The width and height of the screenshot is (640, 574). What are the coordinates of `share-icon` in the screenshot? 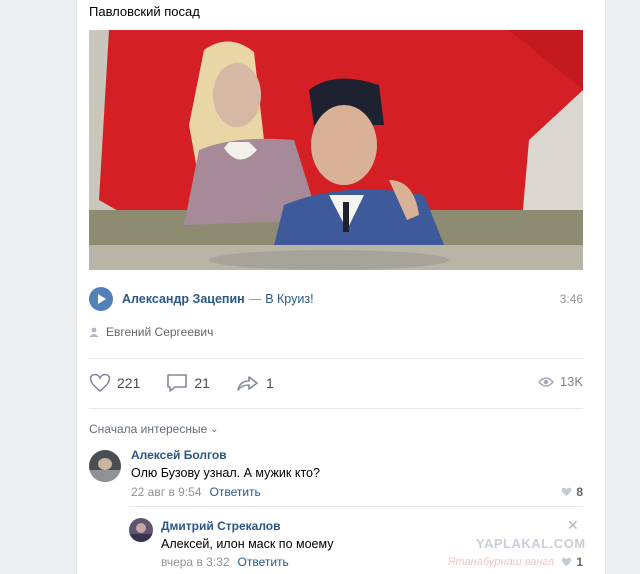 It's located at (247, 383).